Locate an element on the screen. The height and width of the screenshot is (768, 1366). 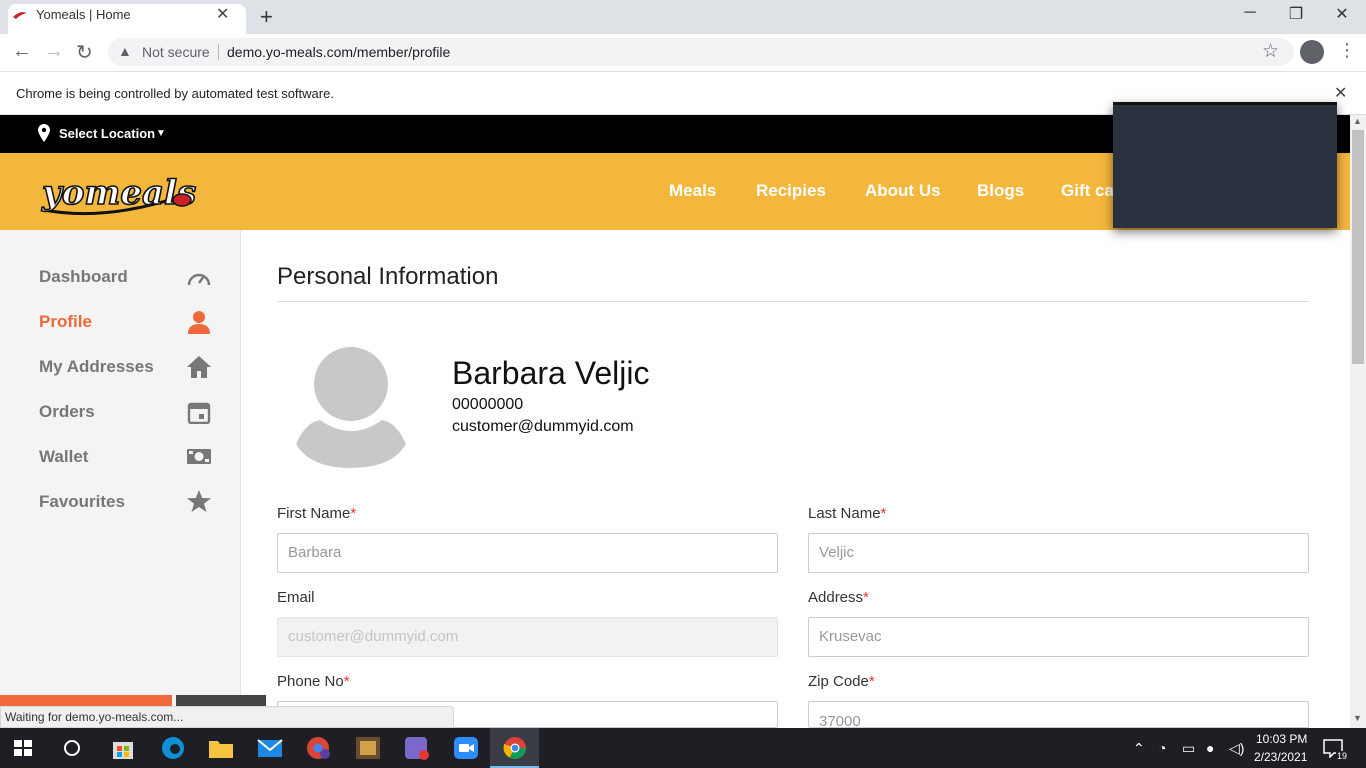
nav-meals: Meals is located at coordinates (692, 191).